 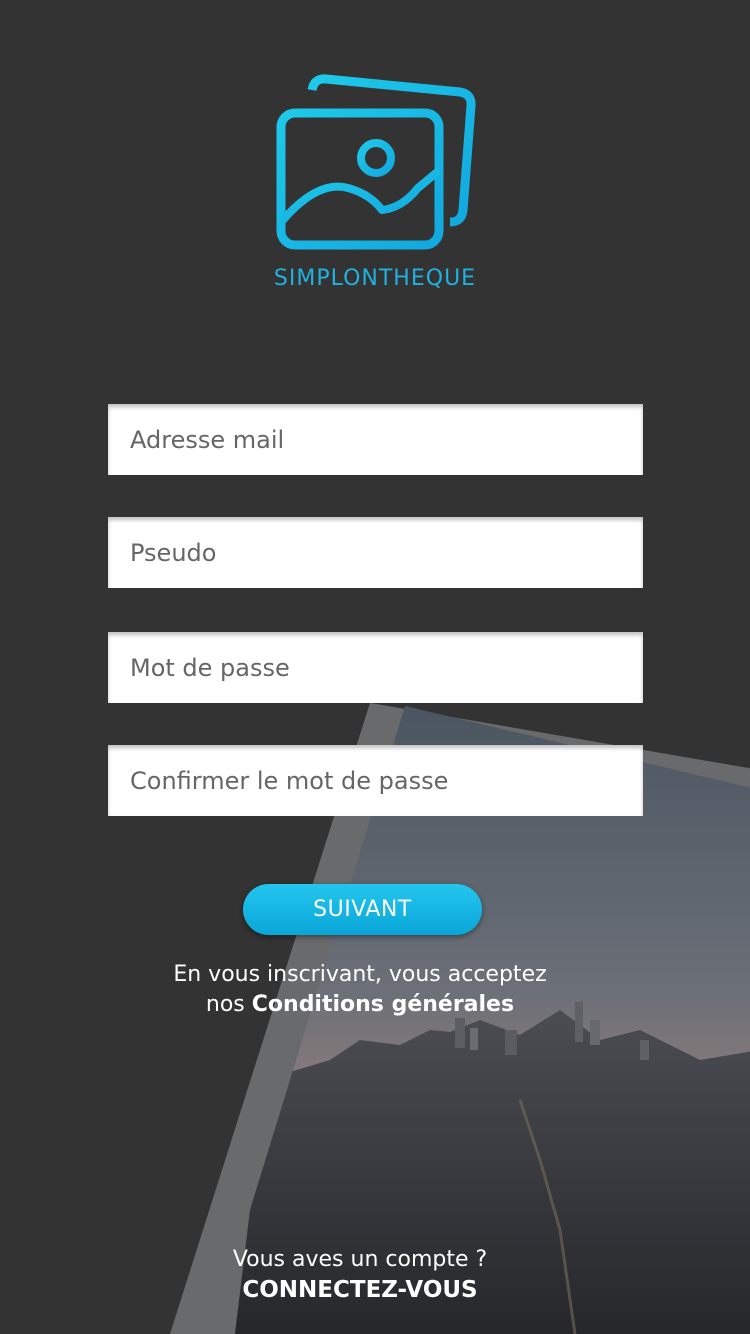 What do you see at coordinates (376, 162) in the screenshot?
I see `photos-stack-icon` at bounding box center [376, 162].